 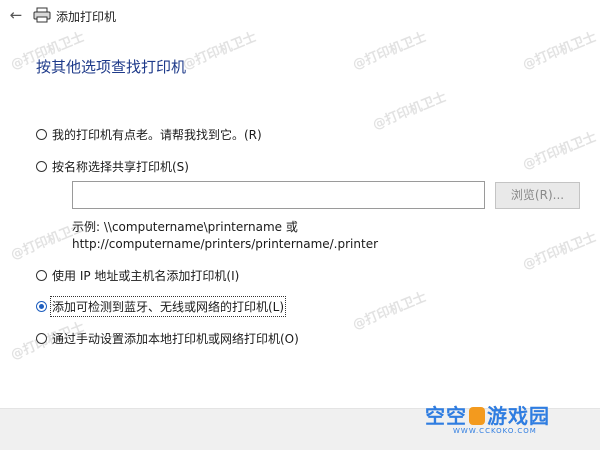 I want to click on logo-text-right: 游戏园, so click(x=518, y=416).